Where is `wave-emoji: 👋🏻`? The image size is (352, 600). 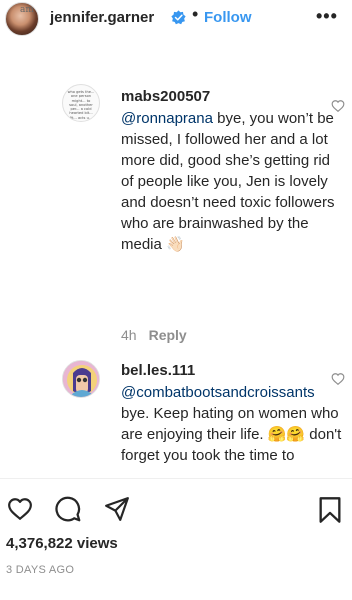 wave-emoji: 👋🏻 is located at coordinates (175, 244).